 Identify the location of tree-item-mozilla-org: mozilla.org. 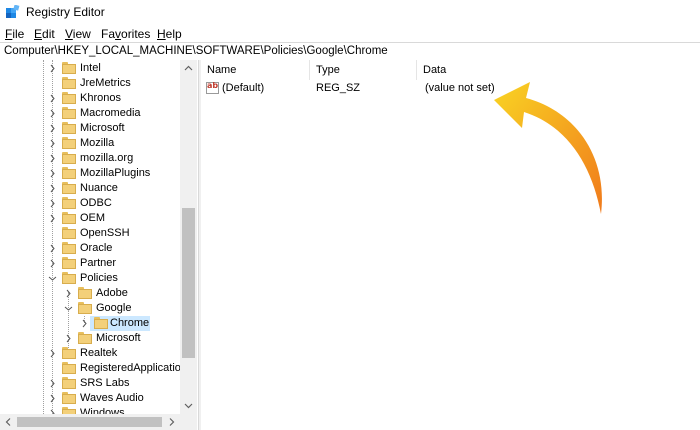
(90, 158).